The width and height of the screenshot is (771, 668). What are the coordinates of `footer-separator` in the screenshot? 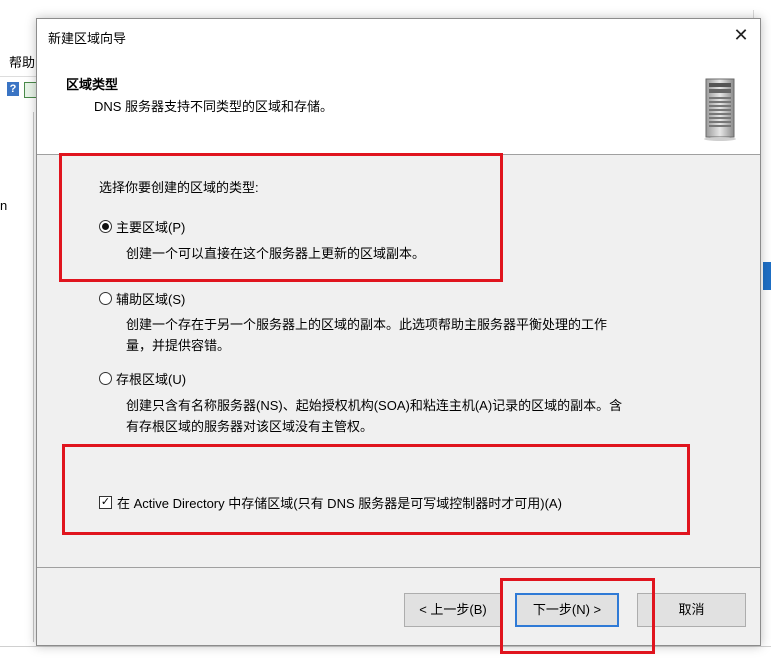 It's located at (398, 567).